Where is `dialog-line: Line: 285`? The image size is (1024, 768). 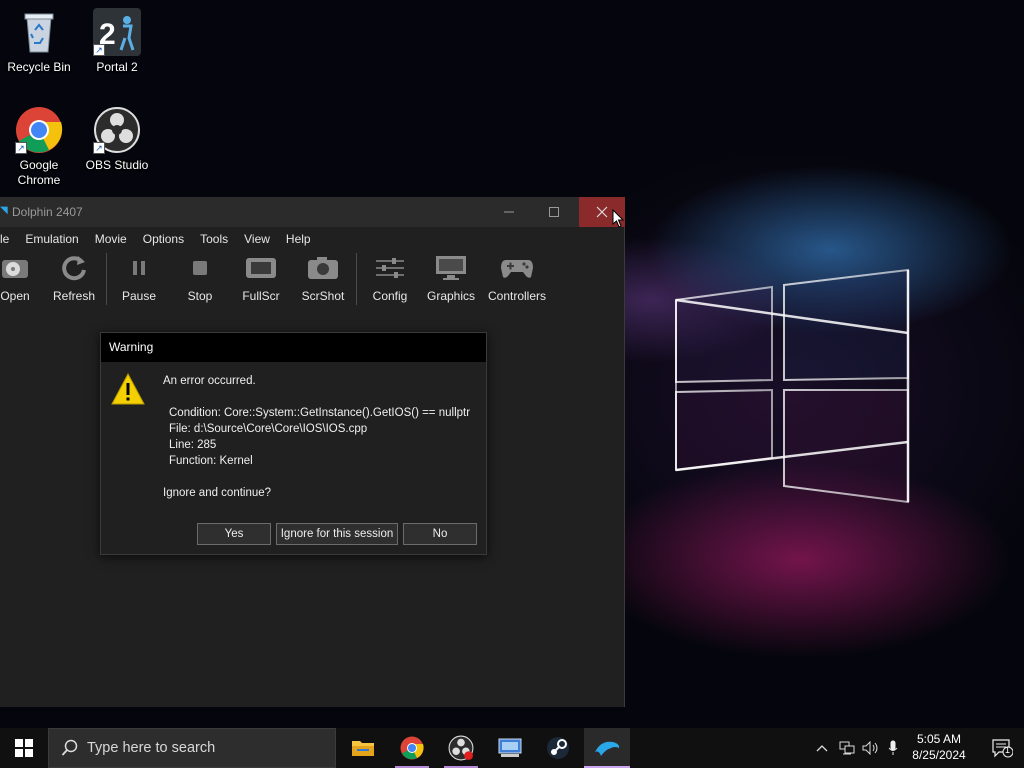
dialog-line: Line: 285 is located at coordinates (193, 445).